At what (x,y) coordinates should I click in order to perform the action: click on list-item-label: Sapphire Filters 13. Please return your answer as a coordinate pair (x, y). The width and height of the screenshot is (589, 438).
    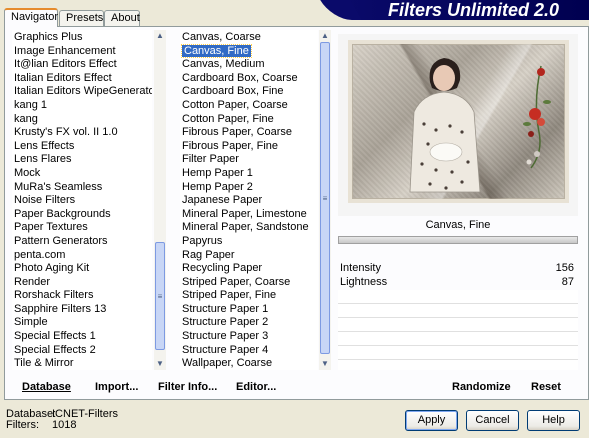
    Looking at the image, I should click on (60, 308).